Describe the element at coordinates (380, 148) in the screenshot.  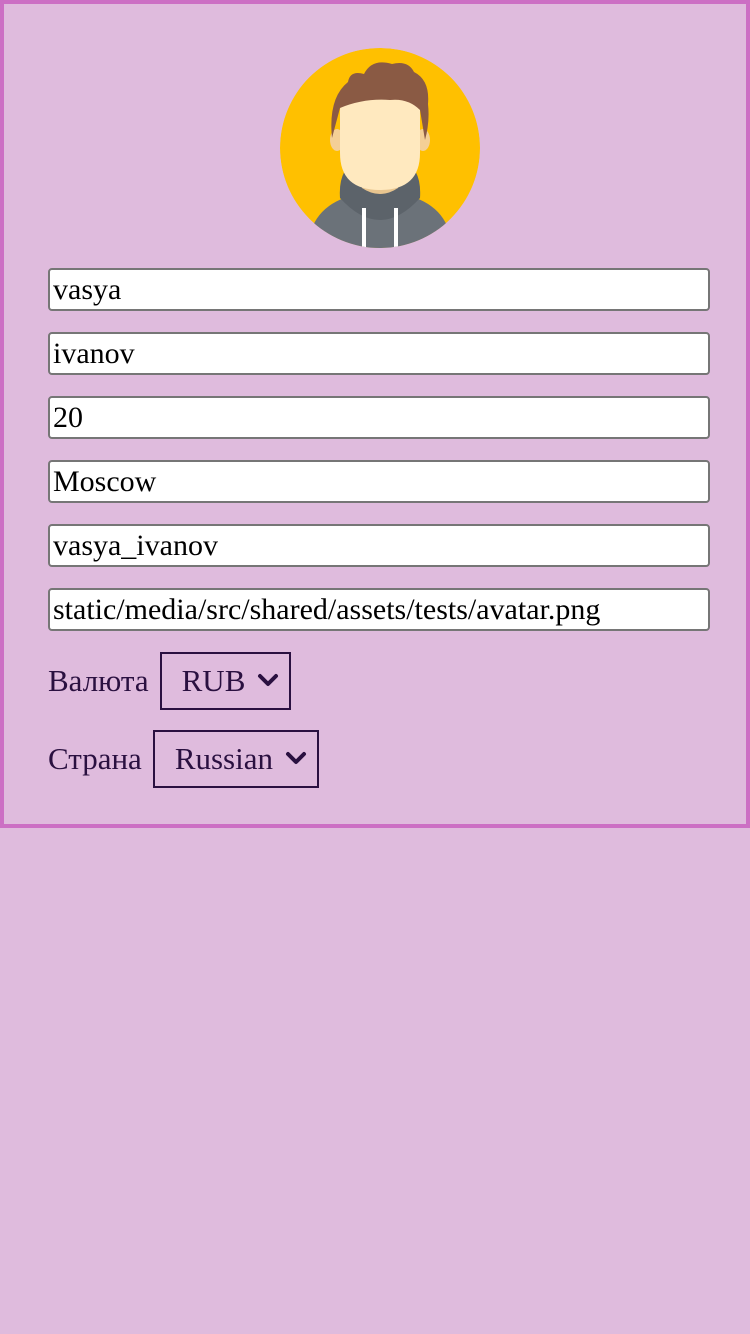
I see `user-avatar-icon` at that location.